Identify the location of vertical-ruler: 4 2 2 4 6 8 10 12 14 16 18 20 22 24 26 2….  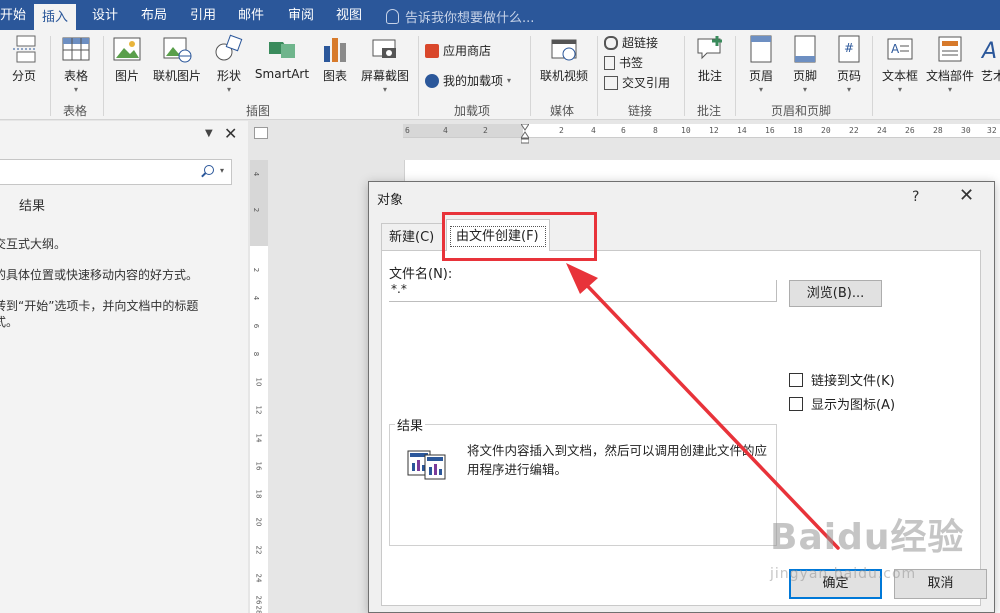
(259, 386).